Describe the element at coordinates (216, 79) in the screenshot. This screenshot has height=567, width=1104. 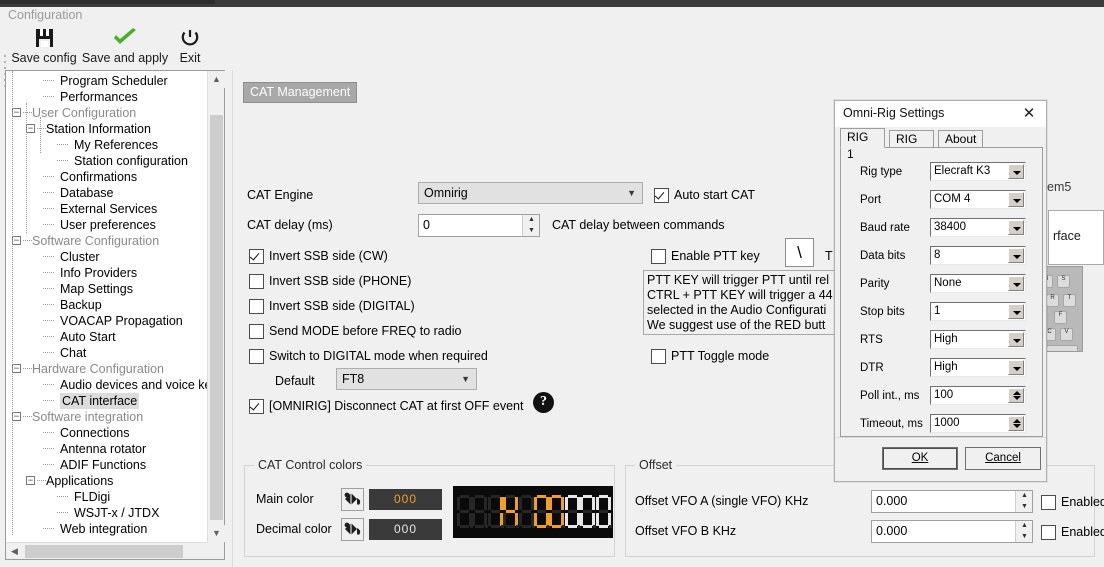
I see `chevron-up-icon: ▲` at that location.